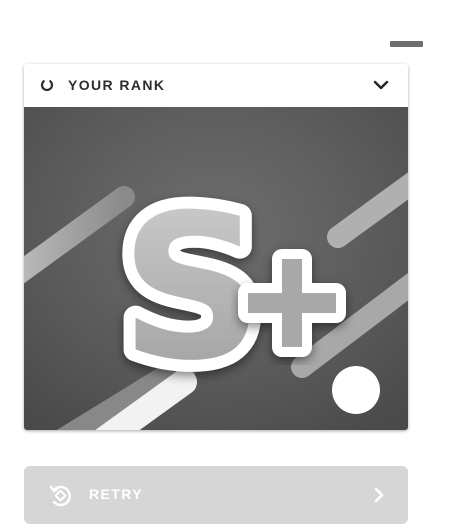 Image resolution: width=460 pixels, height=530 pixels. I want to click on retry-button-label: RETRY, so click(116, 494).